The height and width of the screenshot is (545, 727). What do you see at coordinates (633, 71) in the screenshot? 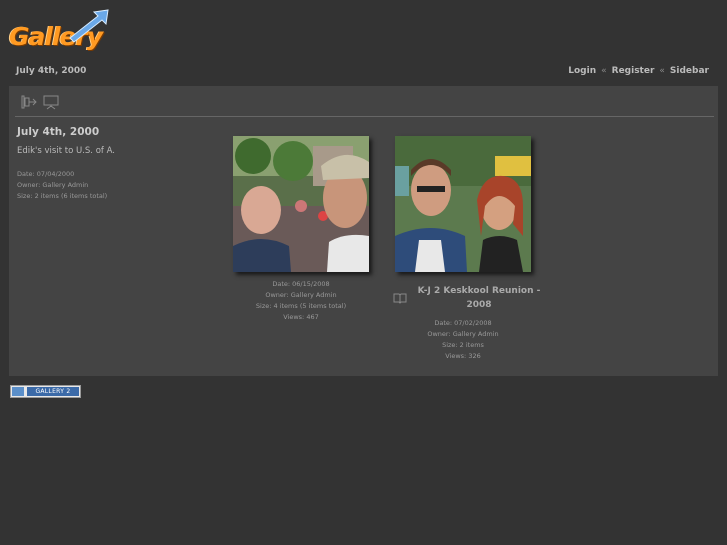
I see `register-link: Register` at bounding box center [633, 71].